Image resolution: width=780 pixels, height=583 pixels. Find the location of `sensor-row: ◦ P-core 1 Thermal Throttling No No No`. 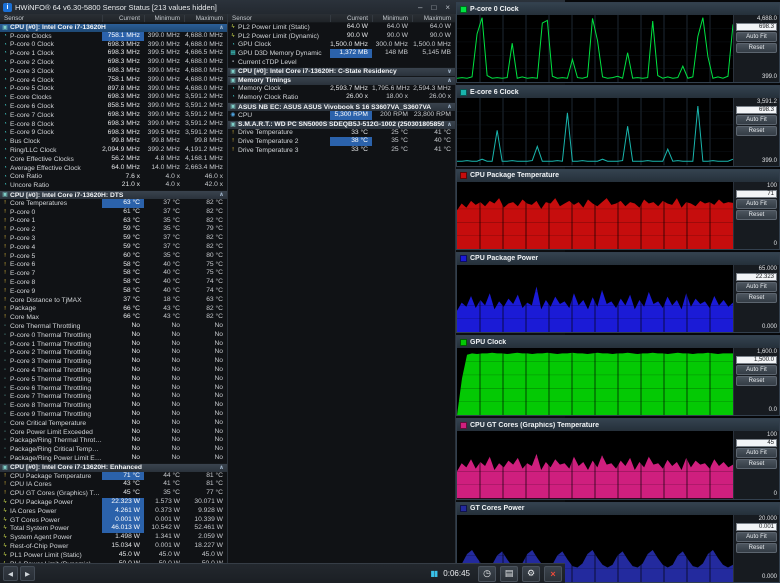

sensor-row: ◦ P-core 1 Thermal Throttling No No No is located at coordinates (113, 344).